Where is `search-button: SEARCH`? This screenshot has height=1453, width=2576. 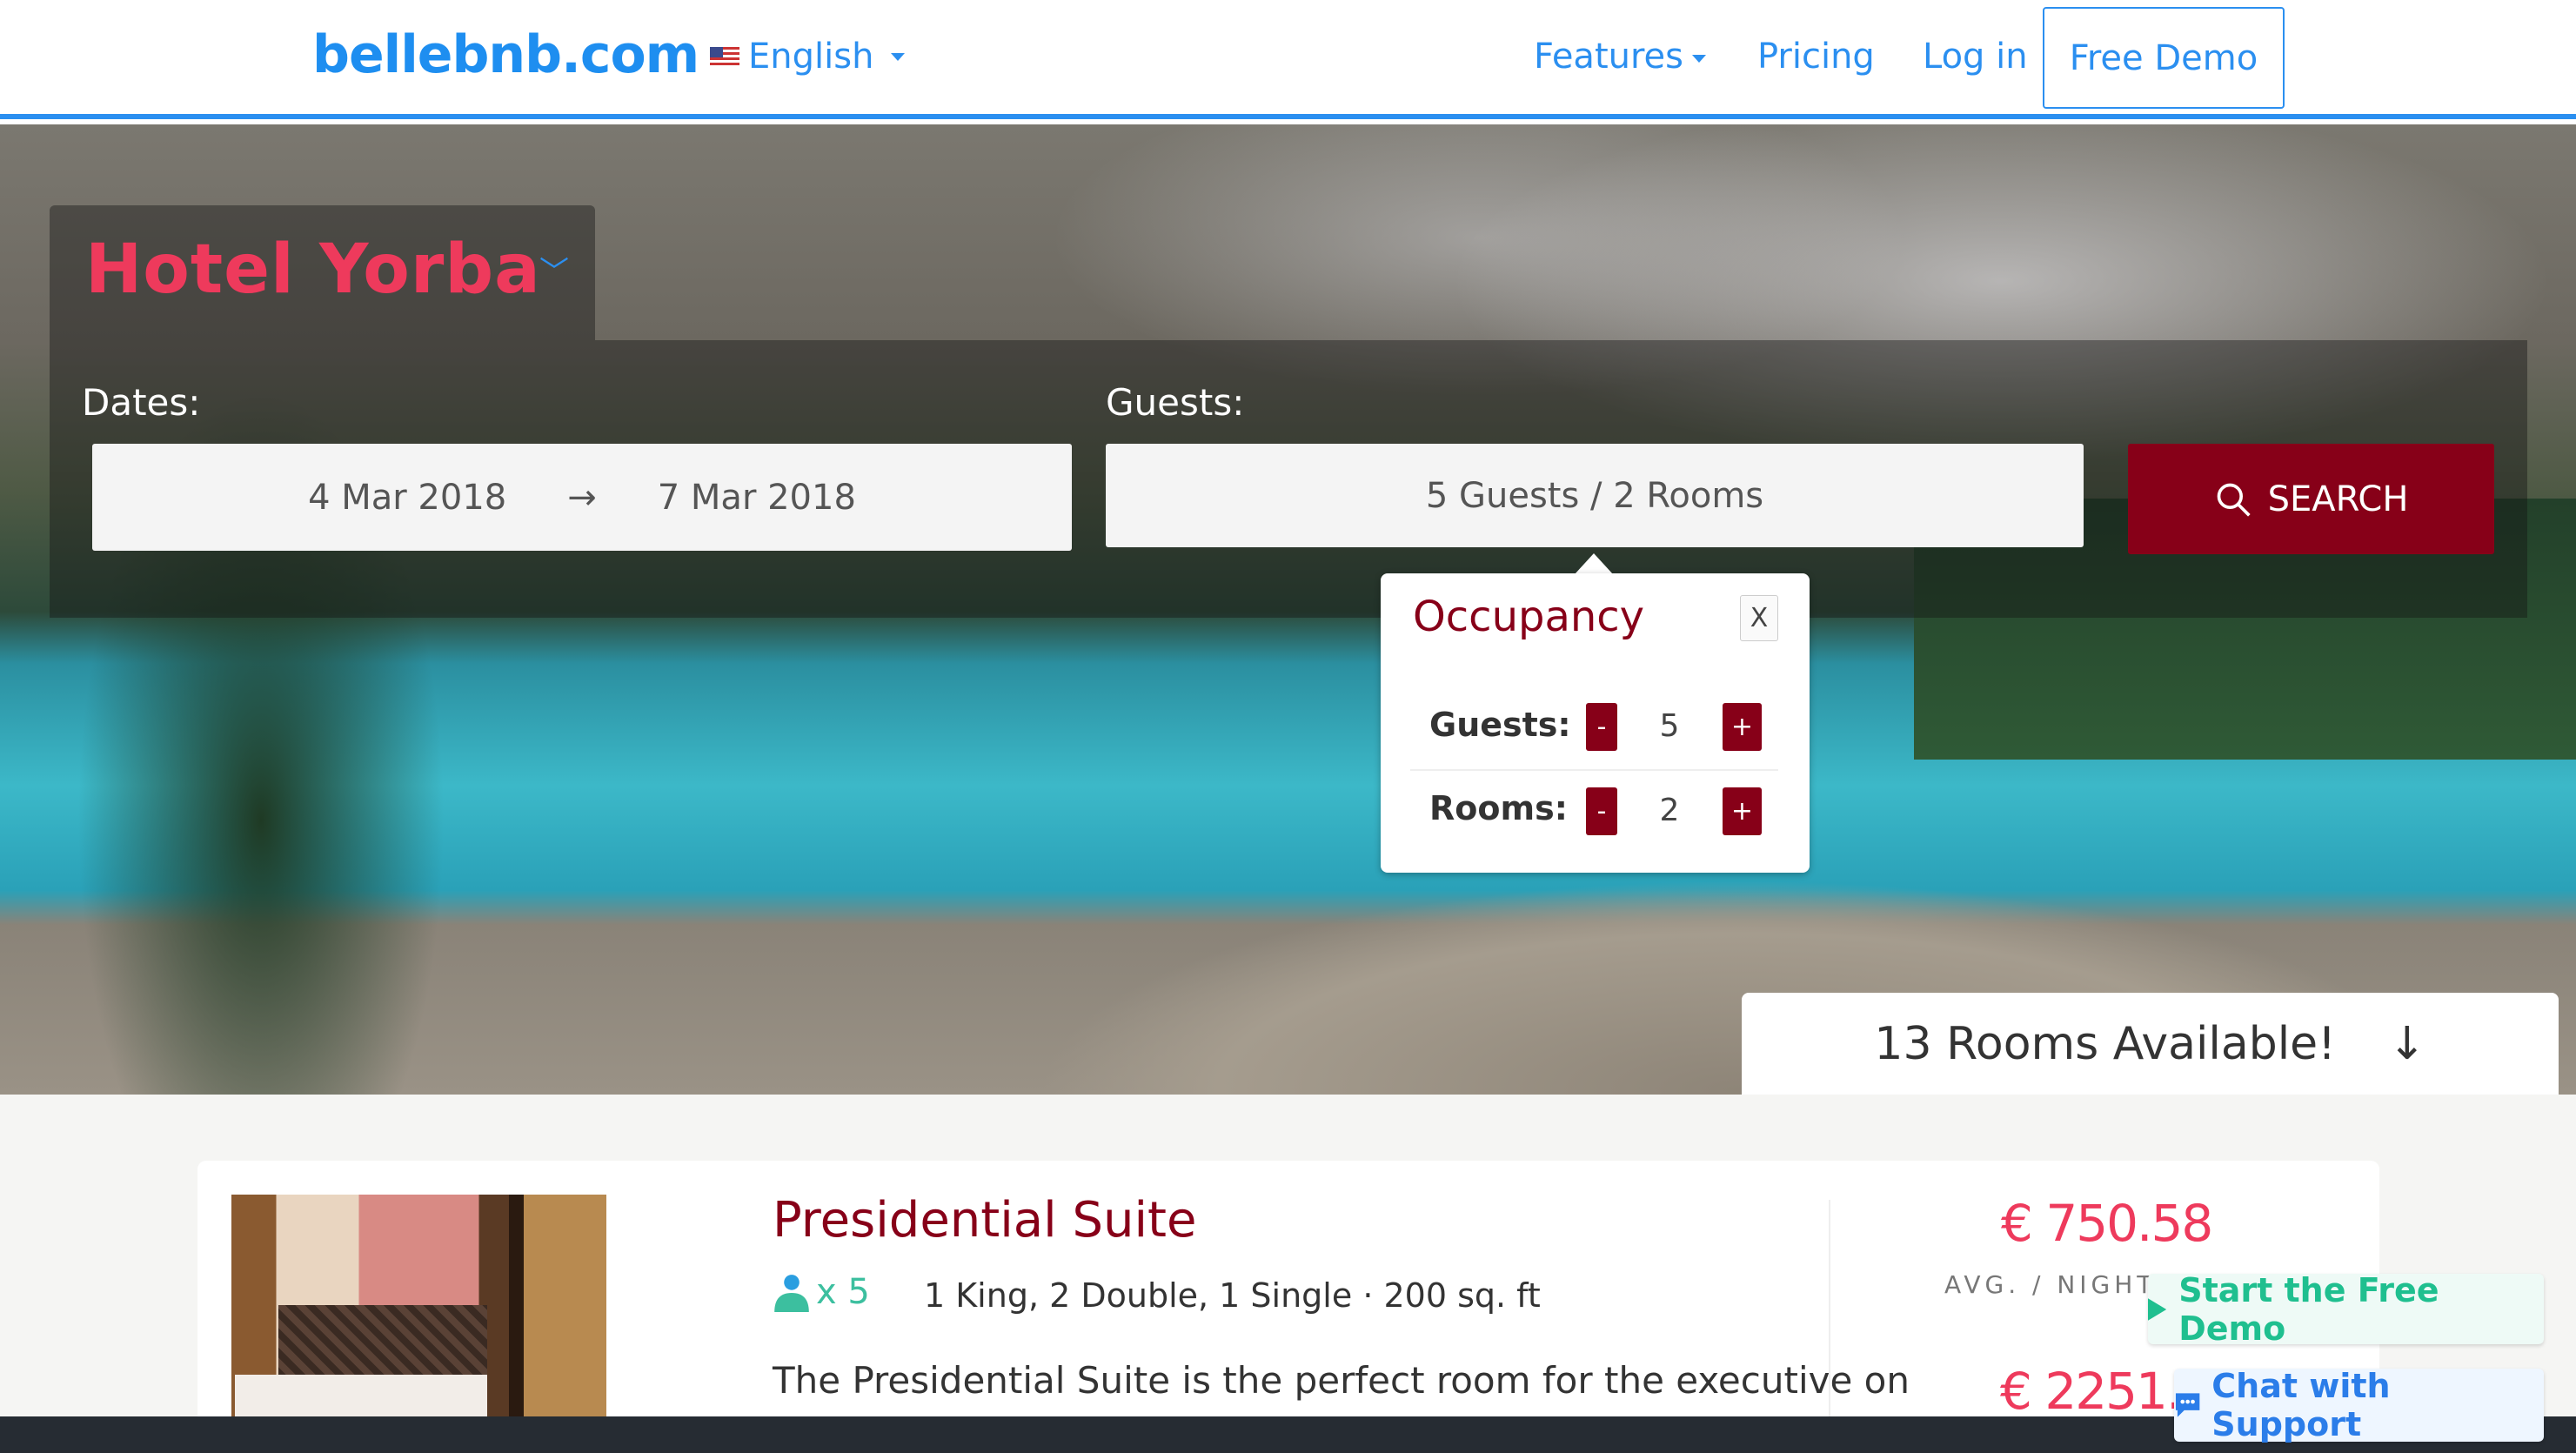
search-button: SEARCH is located at coordinates (2311, 499).